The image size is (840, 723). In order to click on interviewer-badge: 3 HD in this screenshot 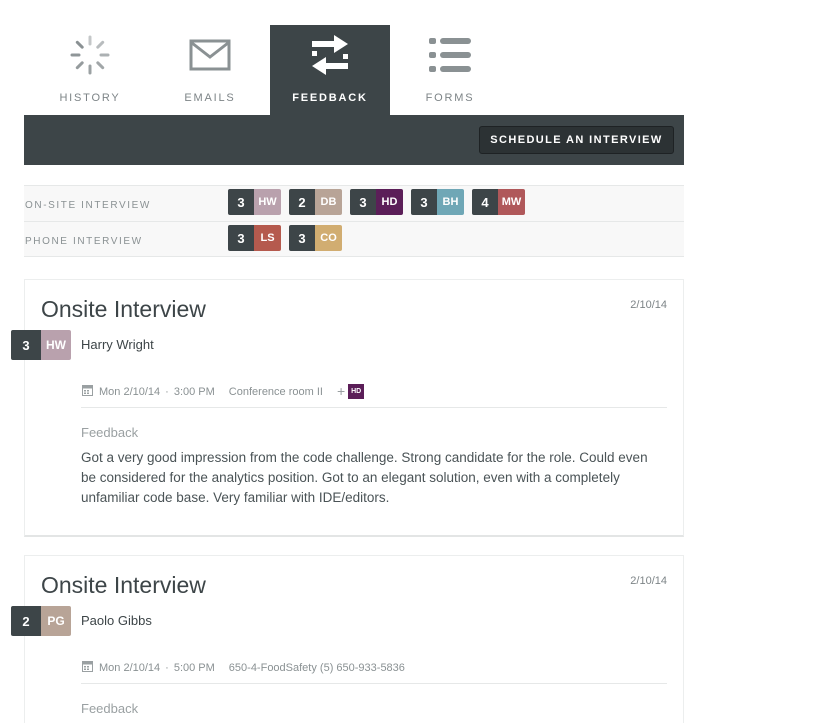, I will do `click(376, 202)`.